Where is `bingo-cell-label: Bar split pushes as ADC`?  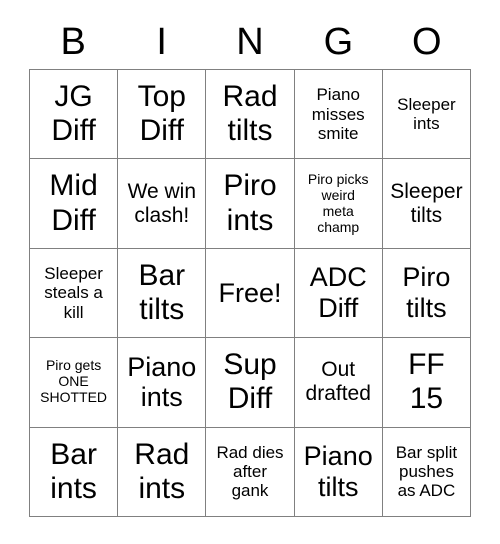 bingo-cell-label: Bar split pushes as ADC is located at coordinates (426, 471).